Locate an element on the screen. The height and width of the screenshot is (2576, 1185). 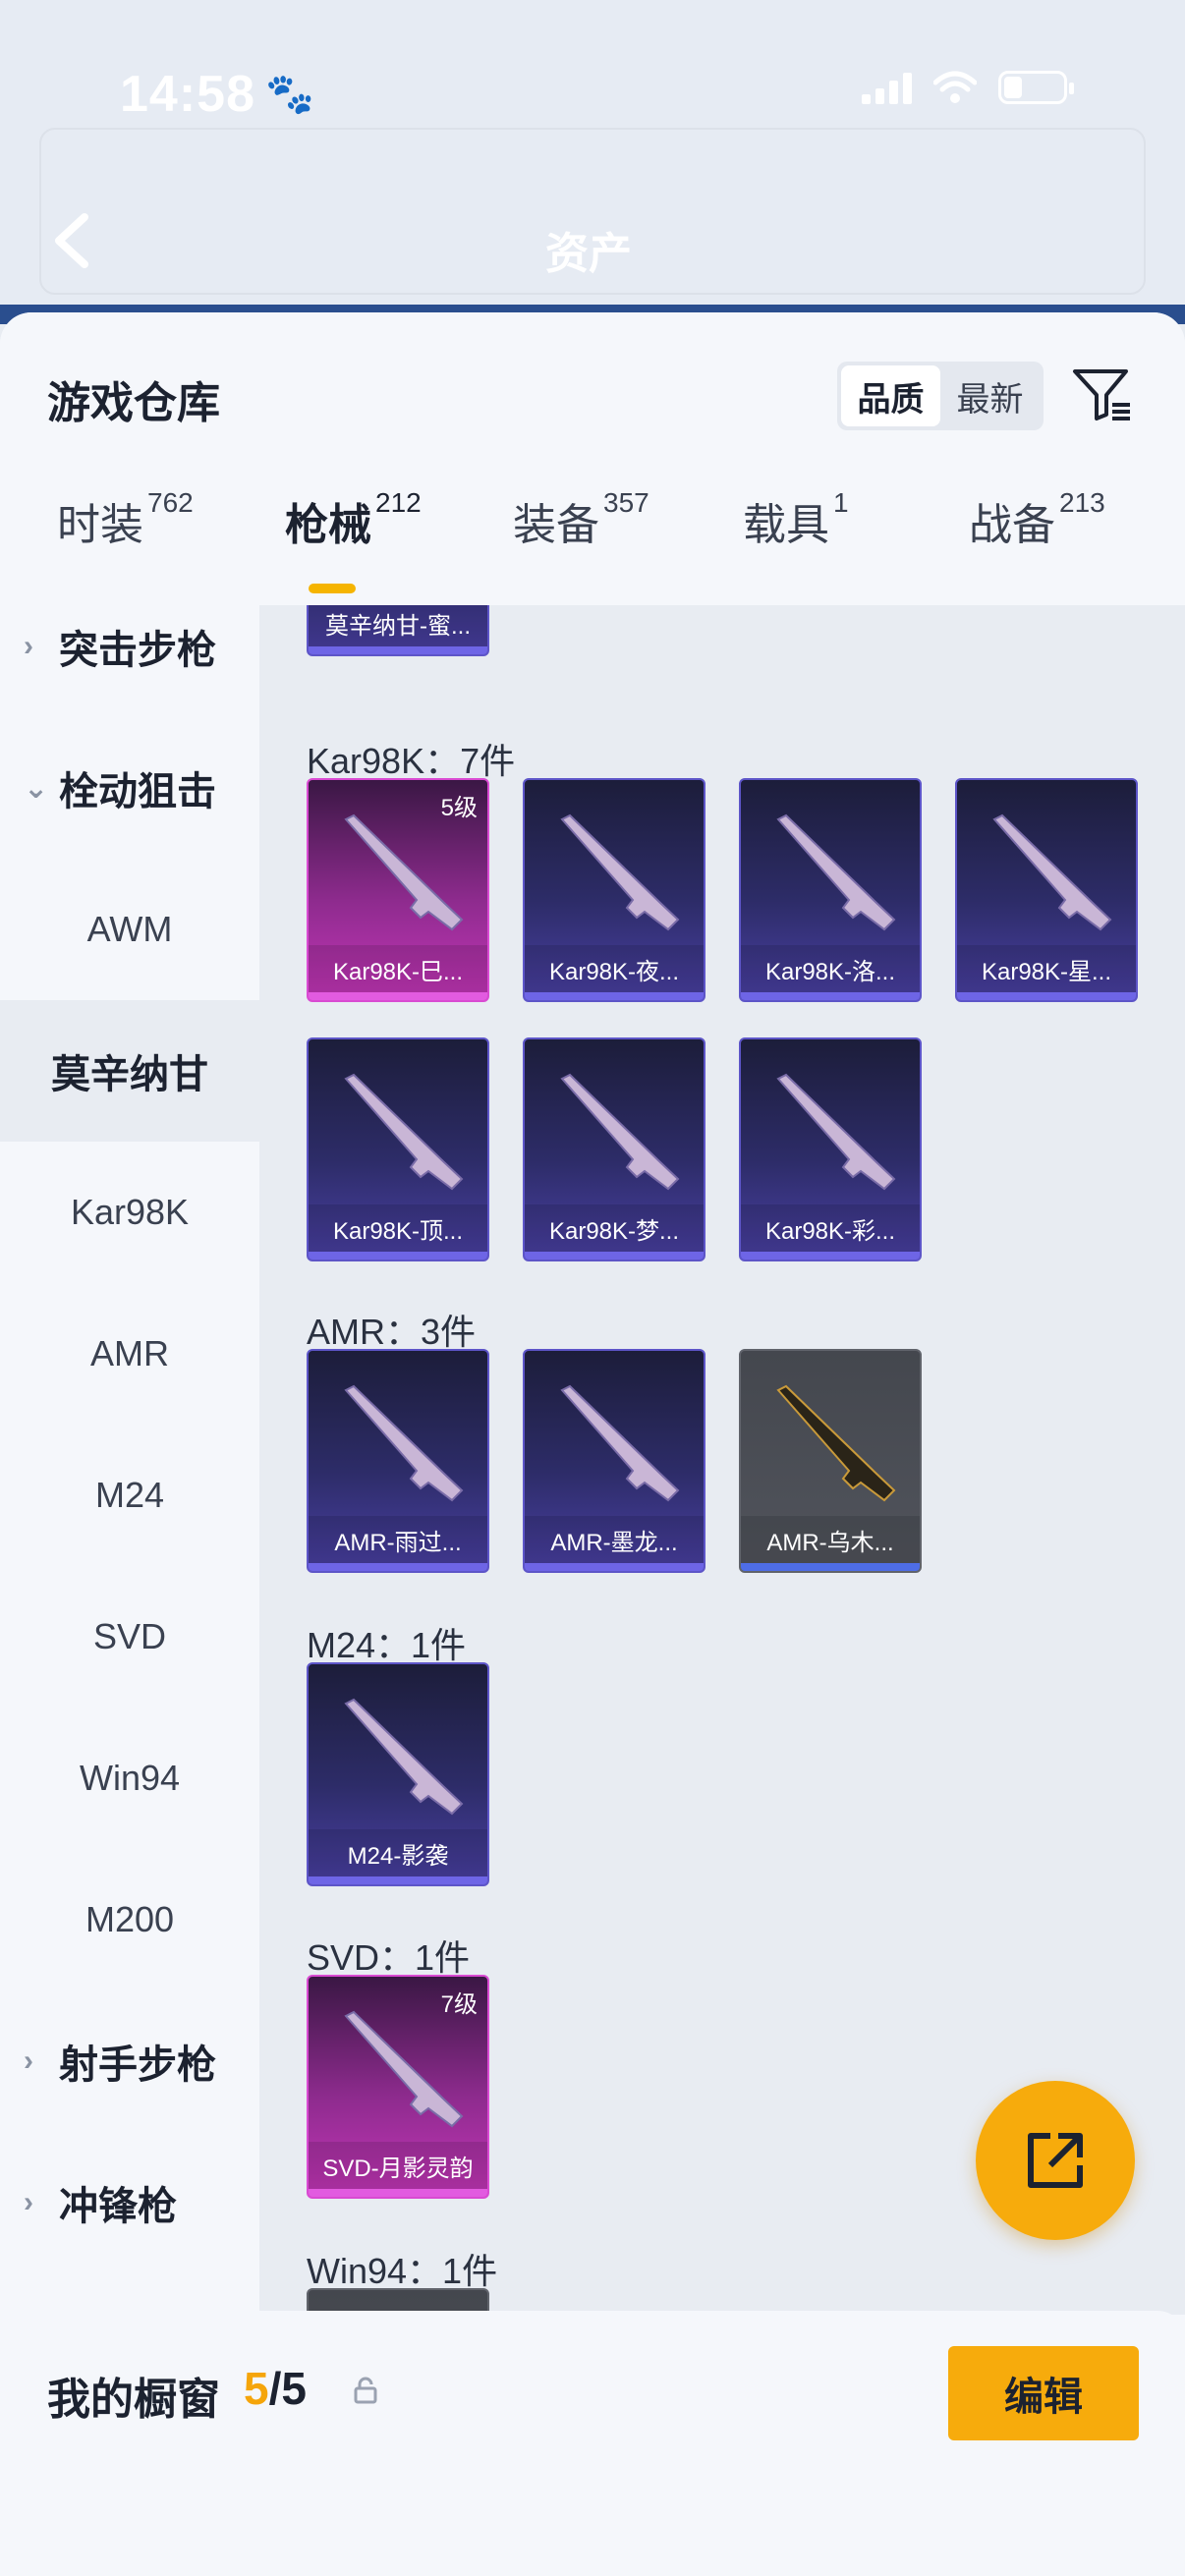
sidebar-item-3: 莫辛纳甘 is located at coordinates (130, 1071).